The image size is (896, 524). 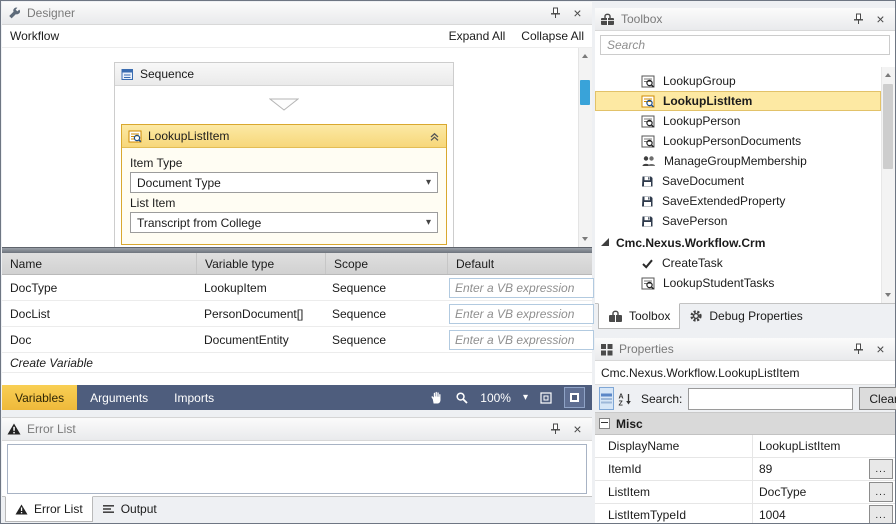 I want to click on sequence-title: Sequence, so click(x=167, y=74).